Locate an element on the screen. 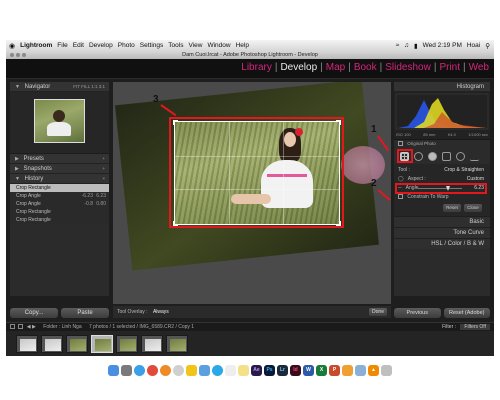 The image size is (500, 400). original-photo-checkbox is located at coordinates (400, 144).